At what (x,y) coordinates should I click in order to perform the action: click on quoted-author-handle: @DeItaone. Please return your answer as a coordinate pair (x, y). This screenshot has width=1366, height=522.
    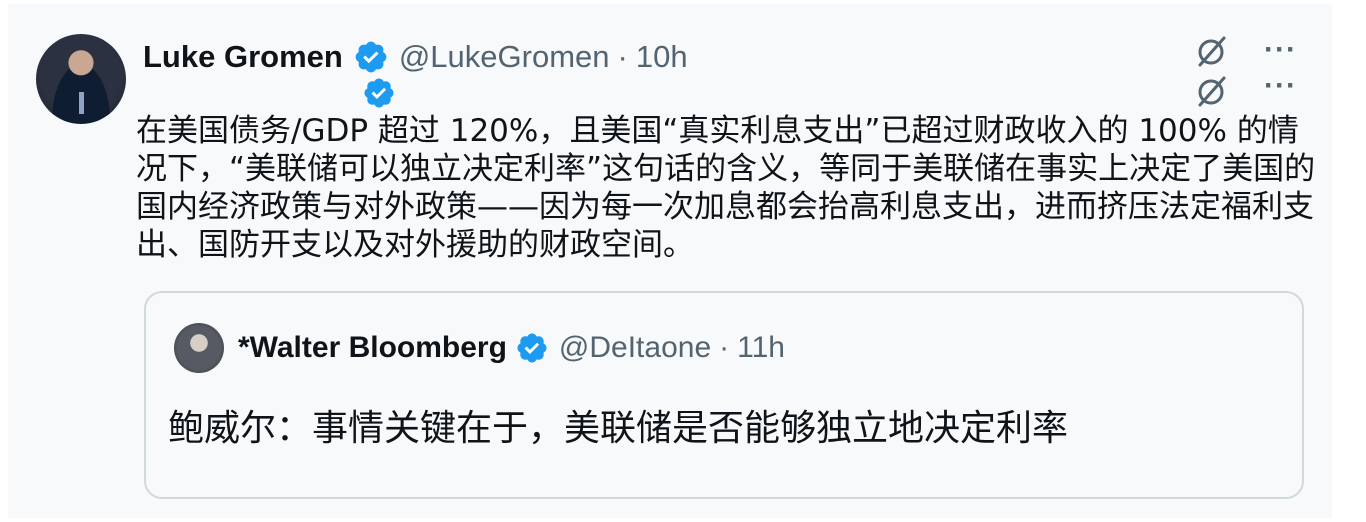
    Looking at the image, I should click on (635, 348).